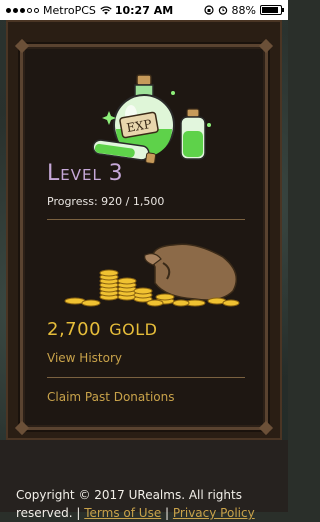  Describe the element at coordinates (133, 329) in the screenshot. I see `gold-unit-label: GOLD` at that location.